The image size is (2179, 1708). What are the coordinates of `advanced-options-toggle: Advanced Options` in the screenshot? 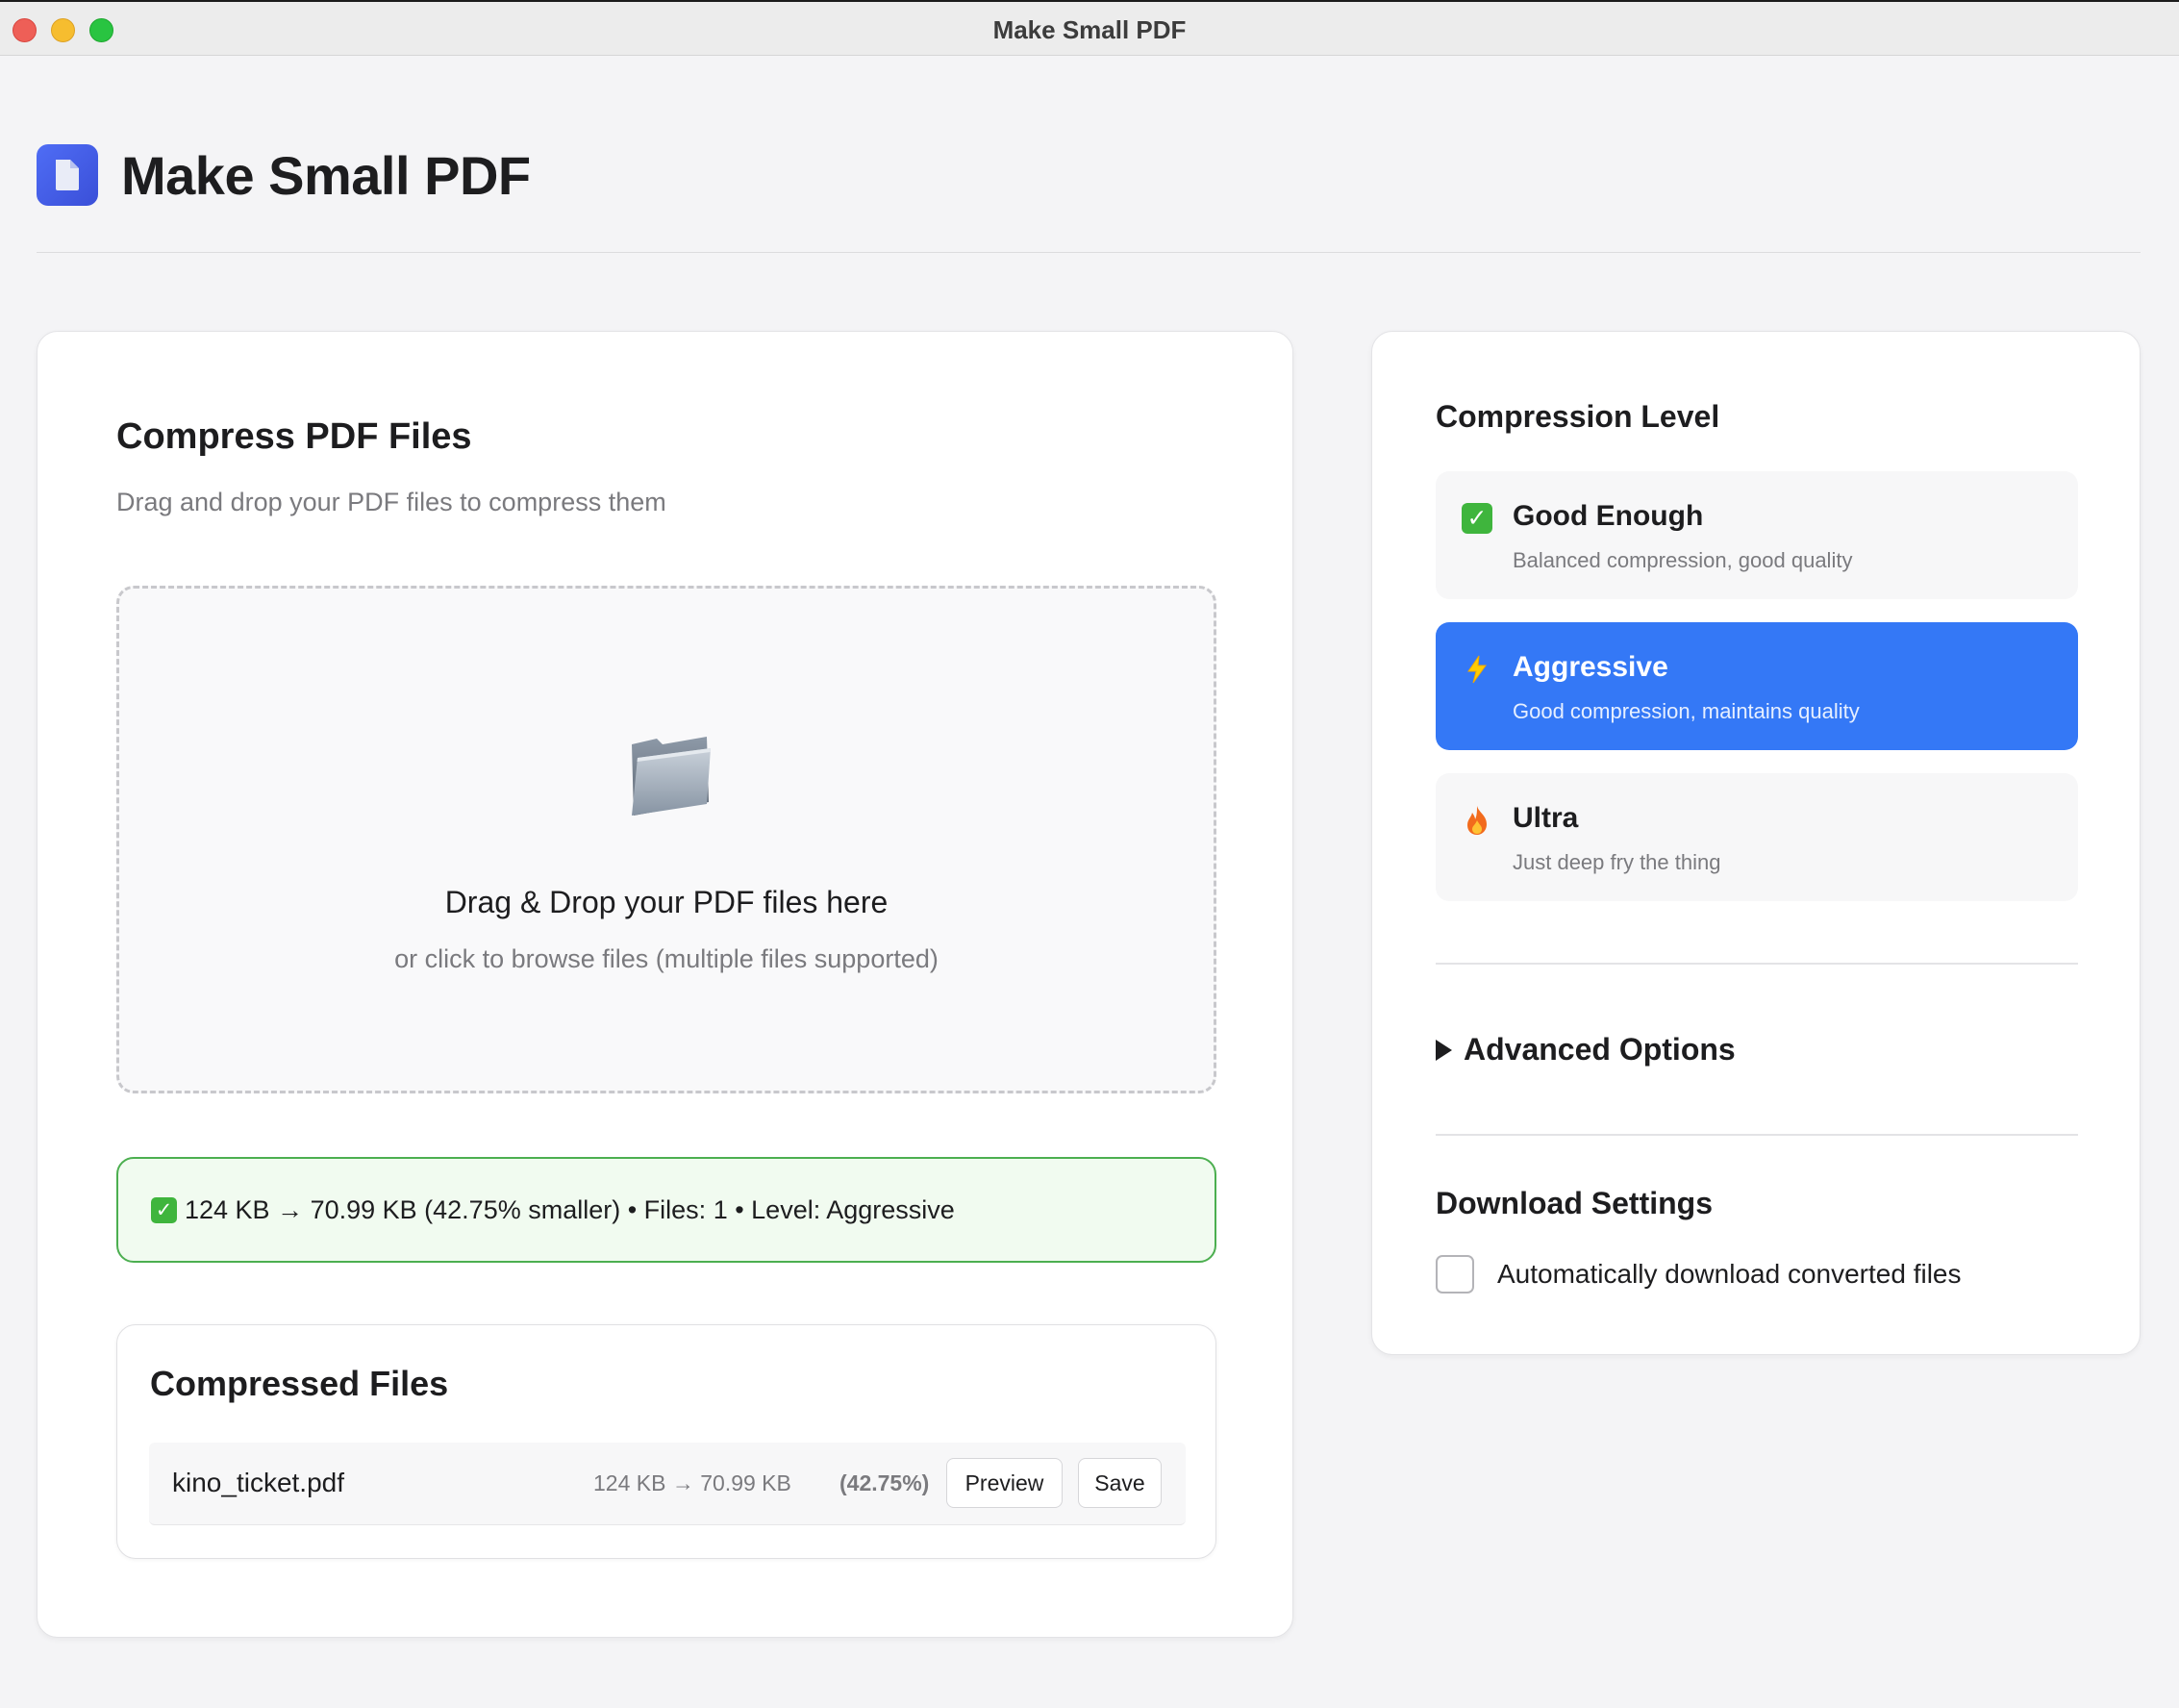 It's located at (1586, 1050).